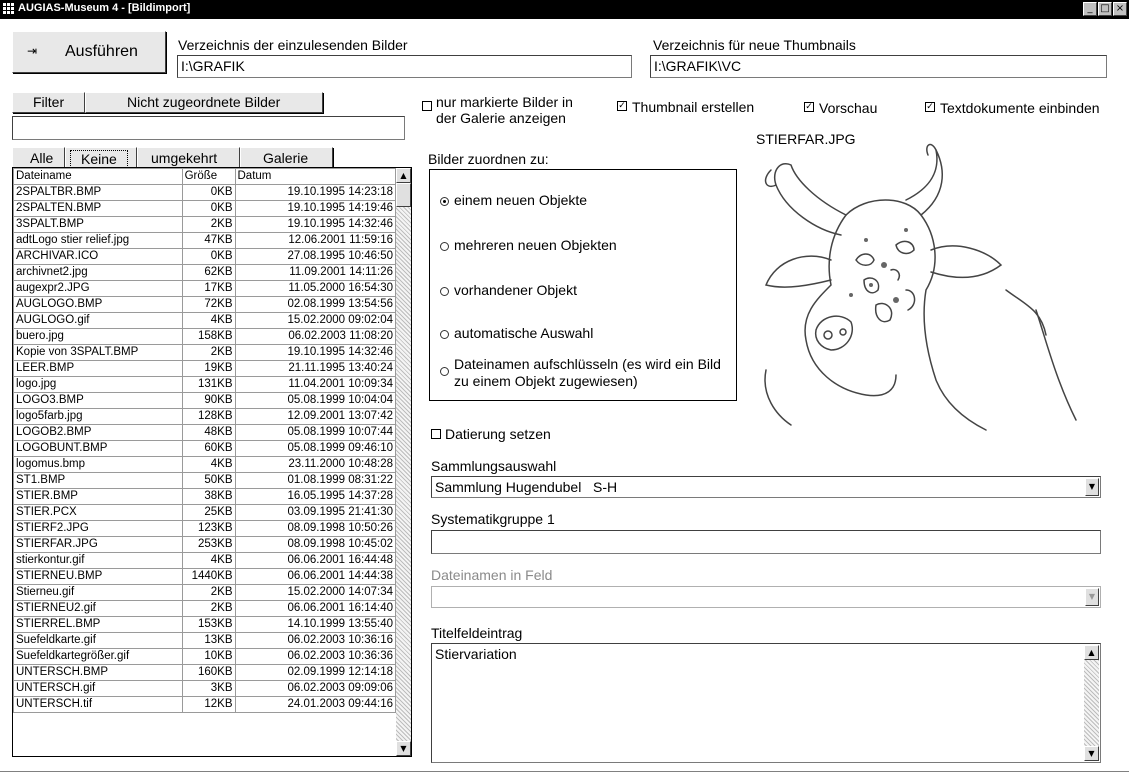 This screenshot has width=1129, height=778. Describe the element at coordinates (204, 624) in the screenshot. I see `table-row: STIERREL.BMP 153KB 14.10.1999 13:55:40` at that location.